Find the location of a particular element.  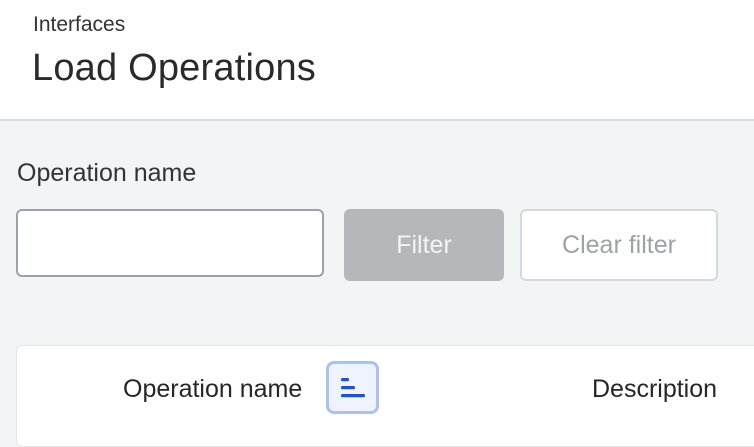

operation-name-input is located at coordinates (170, 243).